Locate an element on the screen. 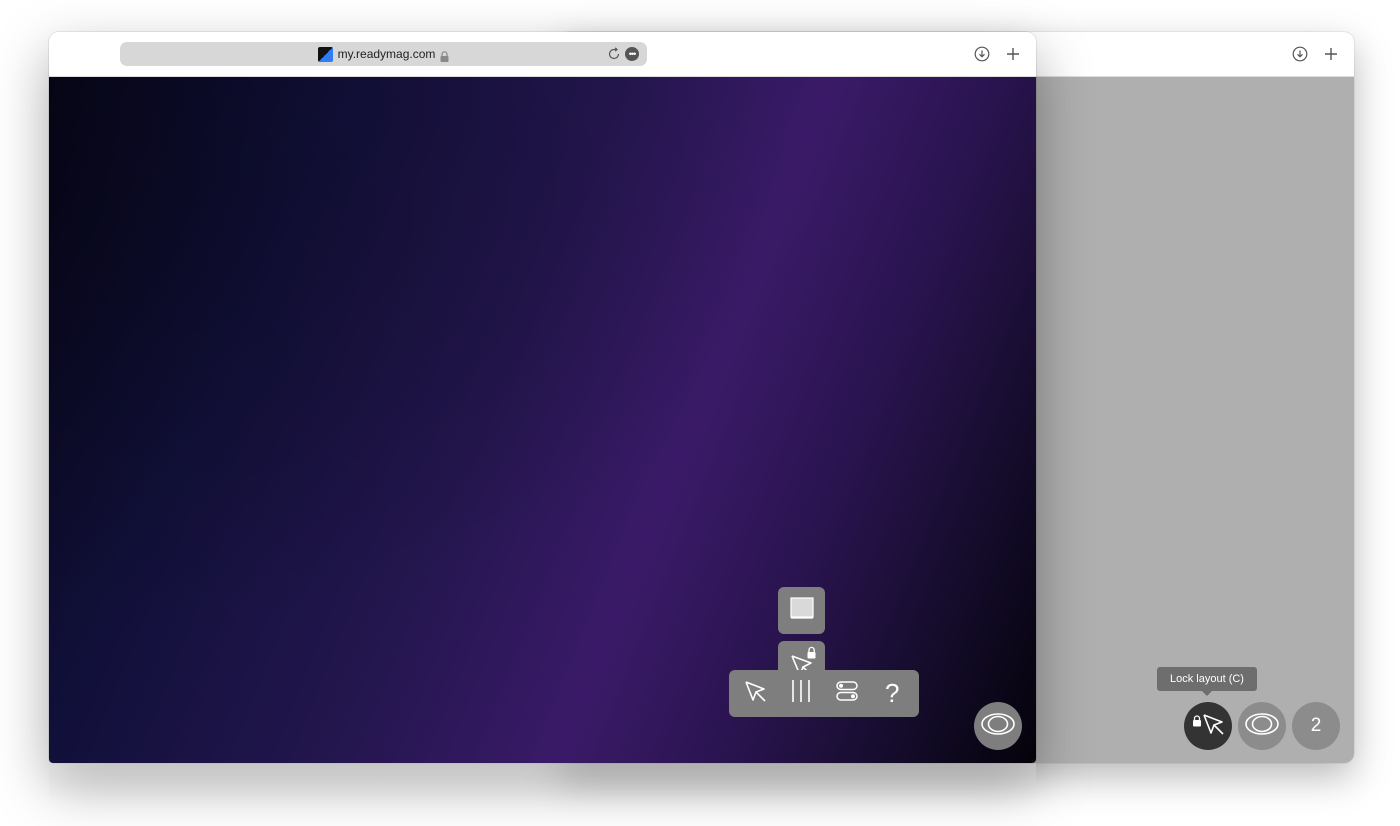 This screenshot has height=826, width=1400. help-button: ? is located at coordinates (892, 694).